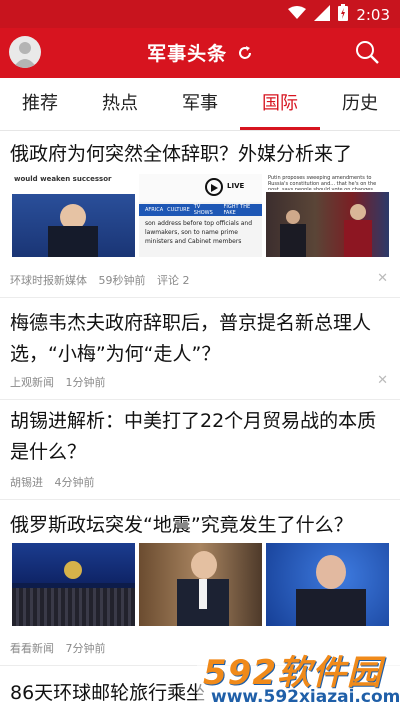 The height and width of the screenshot is (710, 400). What do you see at coordinates (200, 525) in the screenshot?
I see `article-headline: 俄罗斯政坛突发“地震”究竟发生了什么？` at bounding box center [200, 525].